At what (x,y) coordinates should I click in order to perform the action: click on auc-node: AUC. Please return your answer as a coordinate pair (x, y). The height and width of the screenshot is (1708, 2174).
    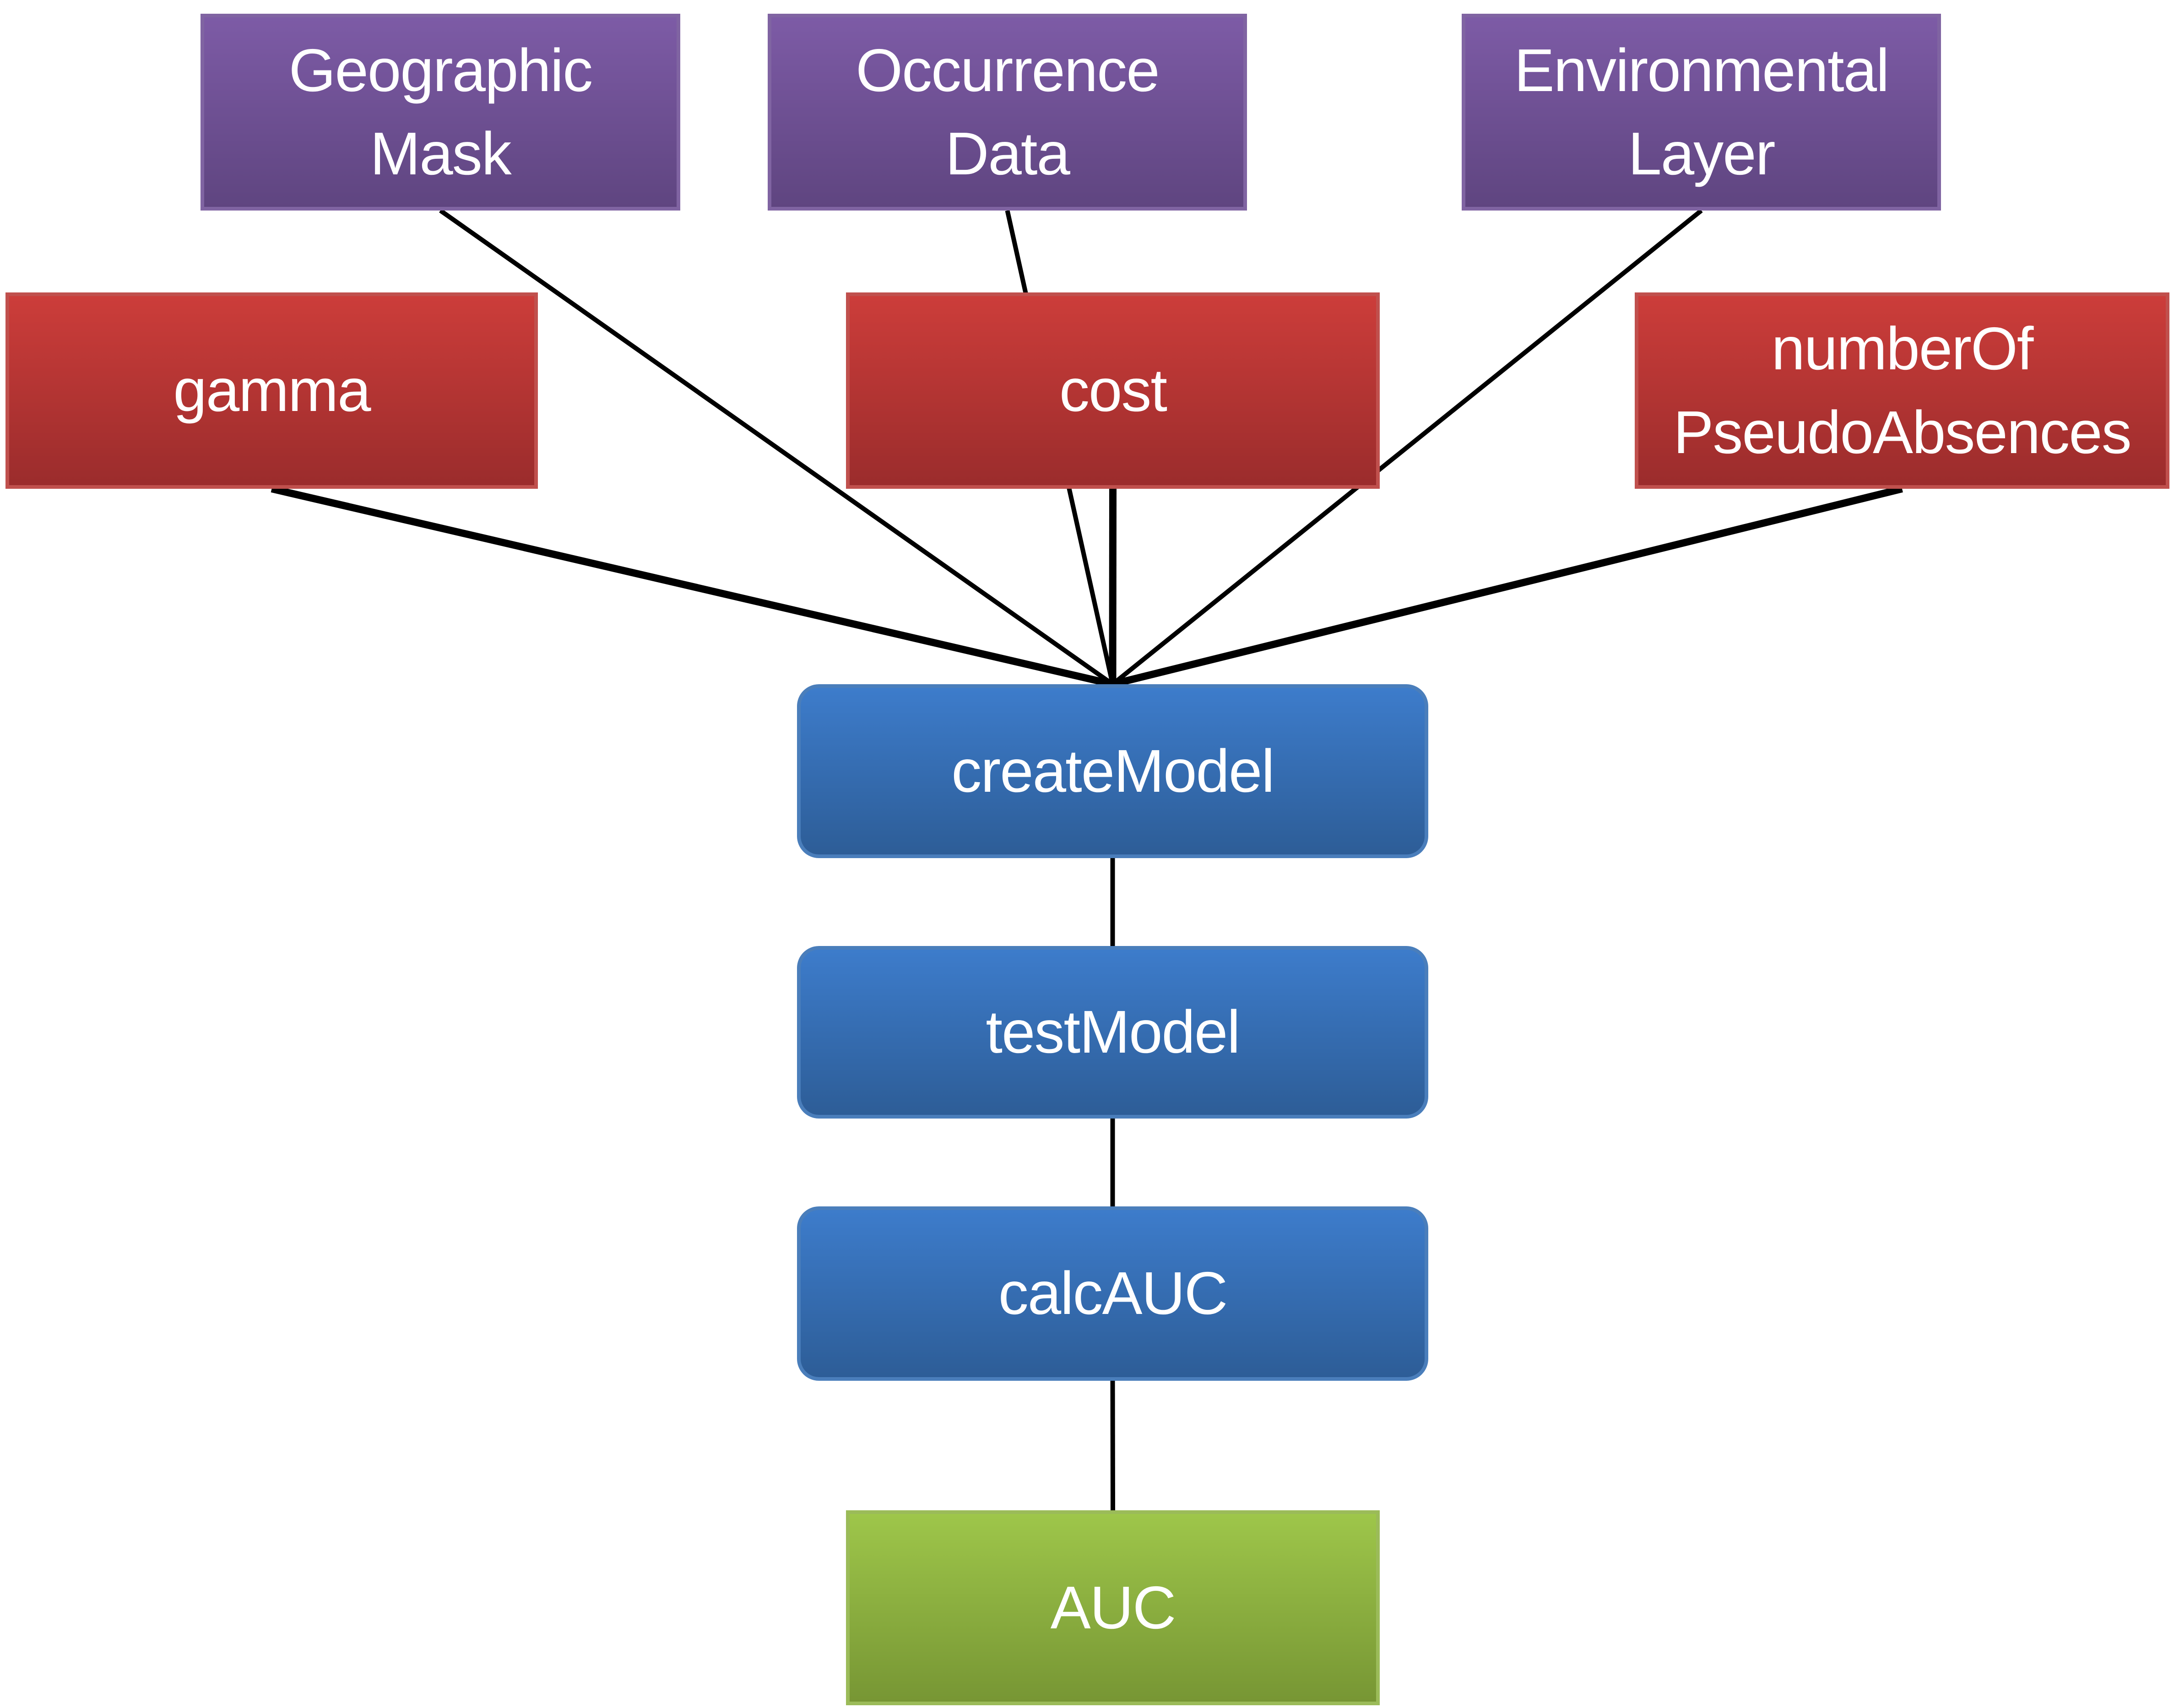
    Looking at the image, I should click on (1113, 1607).